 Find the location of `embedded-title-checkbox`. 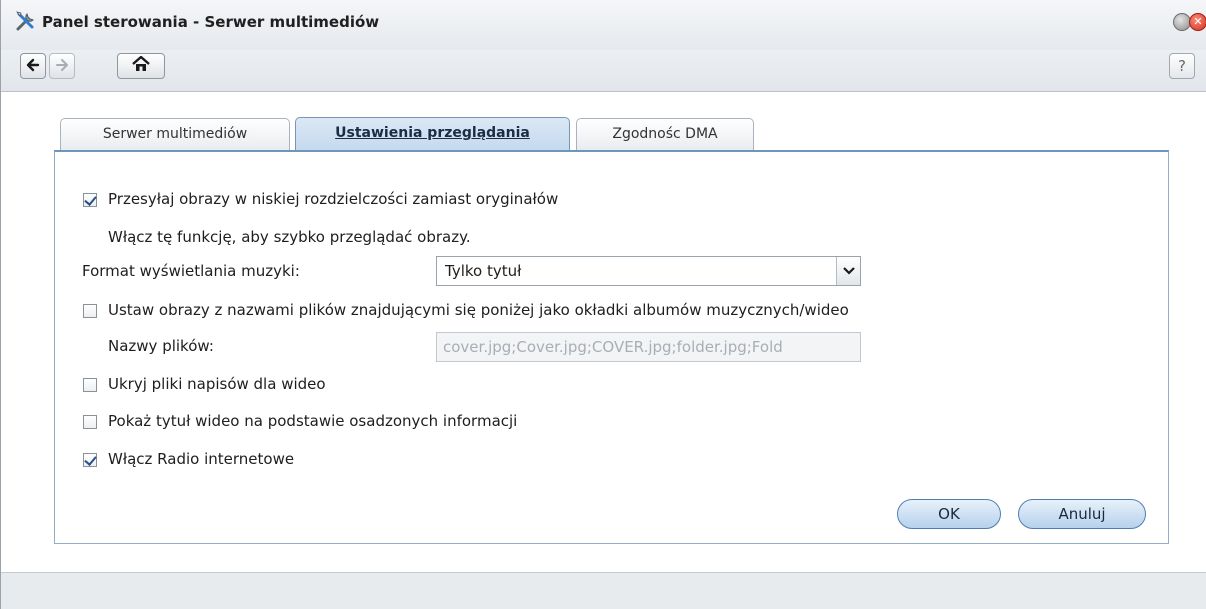

embedded-title-checkbox is located at coordinates (90, 422).